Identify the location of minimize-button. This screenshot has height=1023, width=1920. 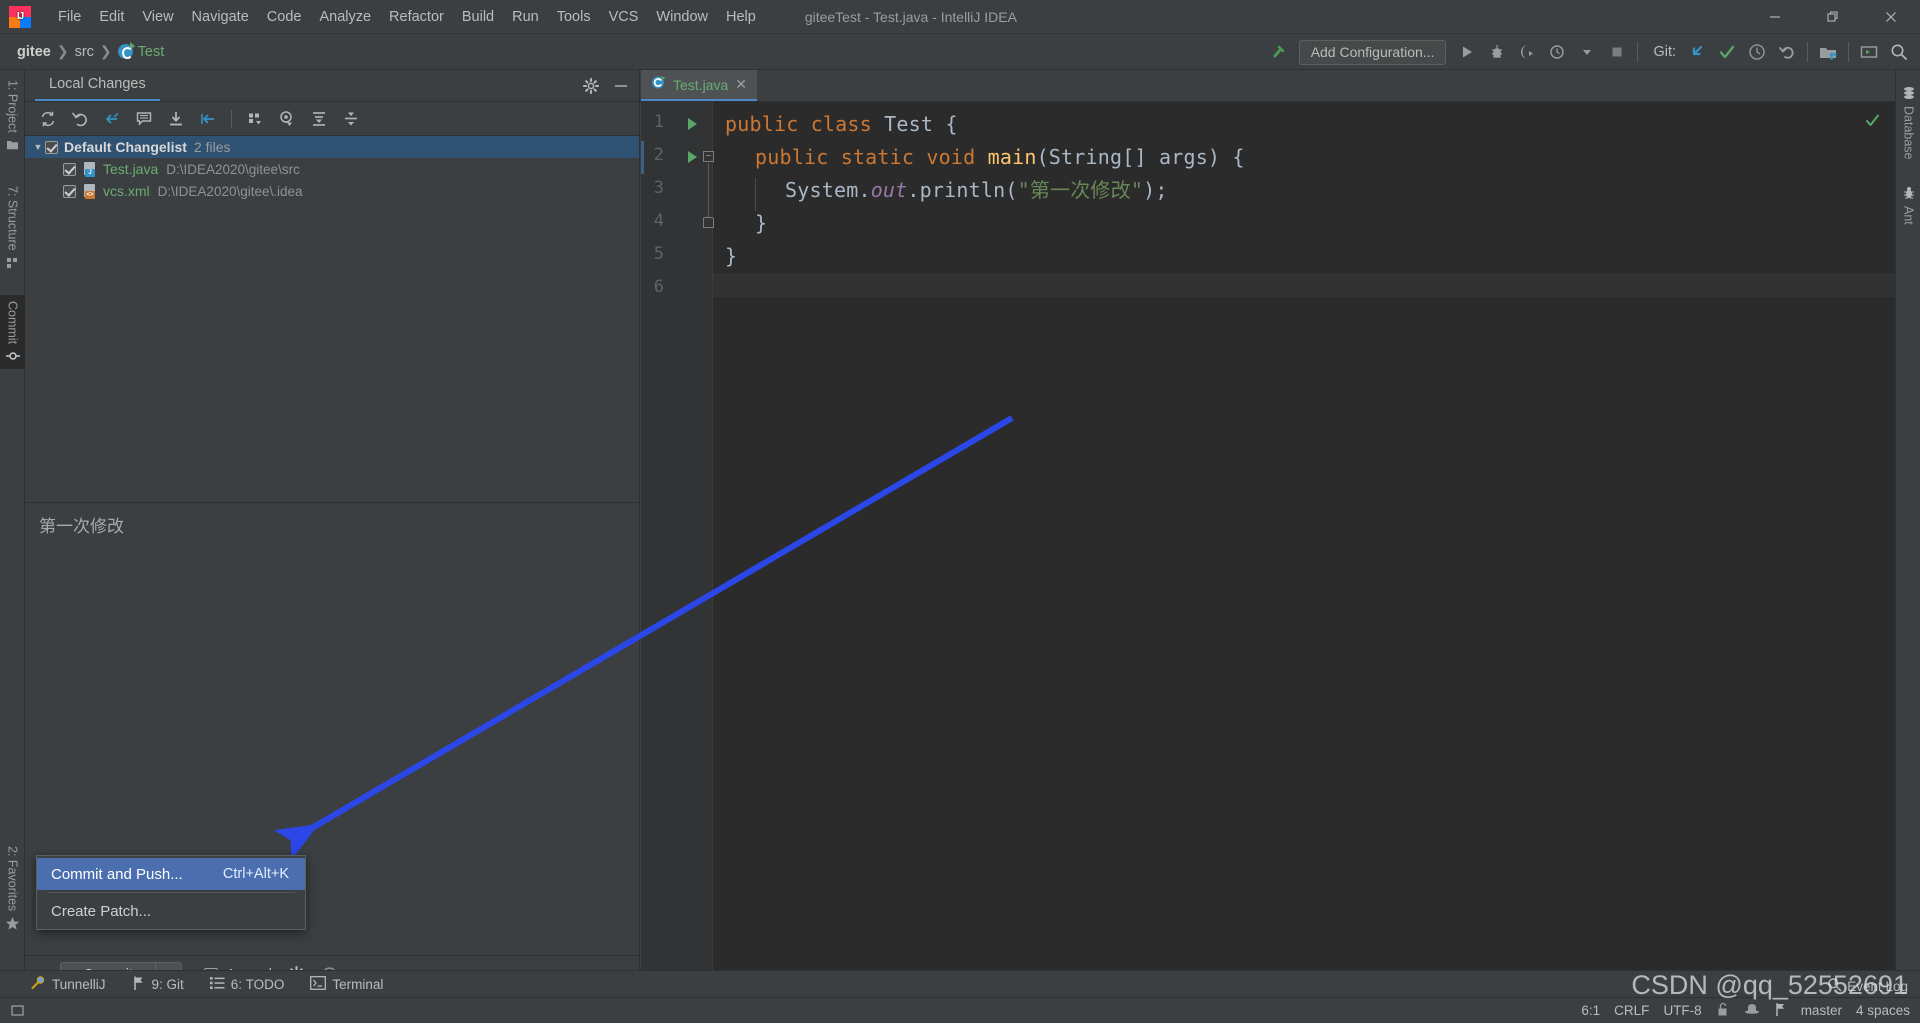
(1775, 17).